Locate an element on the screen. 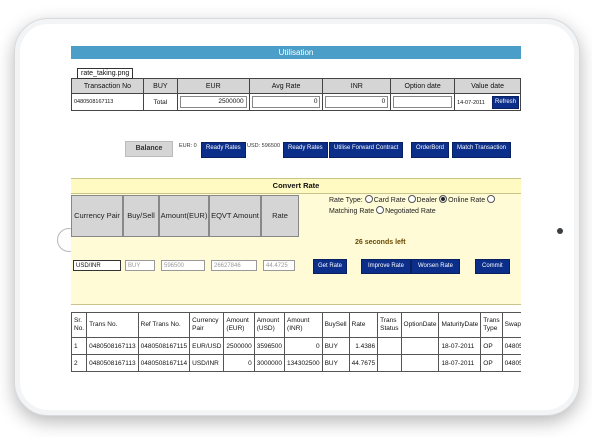 This screenshot has width=592, height=437. eur-total-cell: 2500000 is located at coordinates (213, 102).